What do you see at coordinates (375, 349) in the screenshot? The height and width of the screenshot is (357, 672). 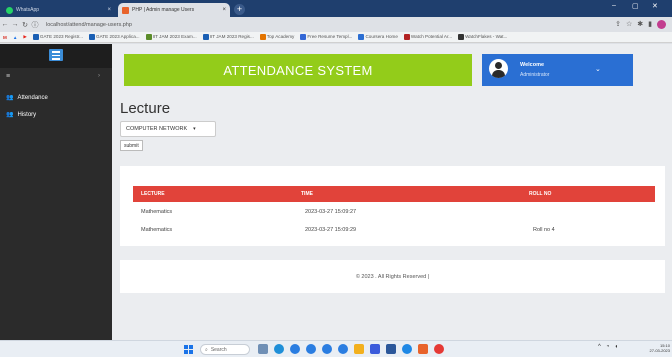 I see `store-icon` at bounding box center [375, 349].